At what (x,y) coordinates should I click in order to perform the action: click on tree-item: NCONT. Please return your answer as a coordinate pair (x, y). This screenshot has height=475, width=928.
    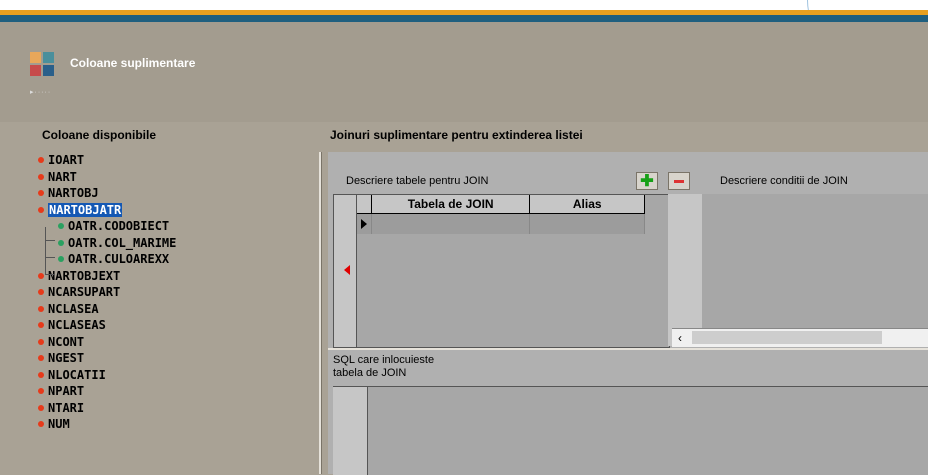
    Looking at the image, I should click on (175, 342).